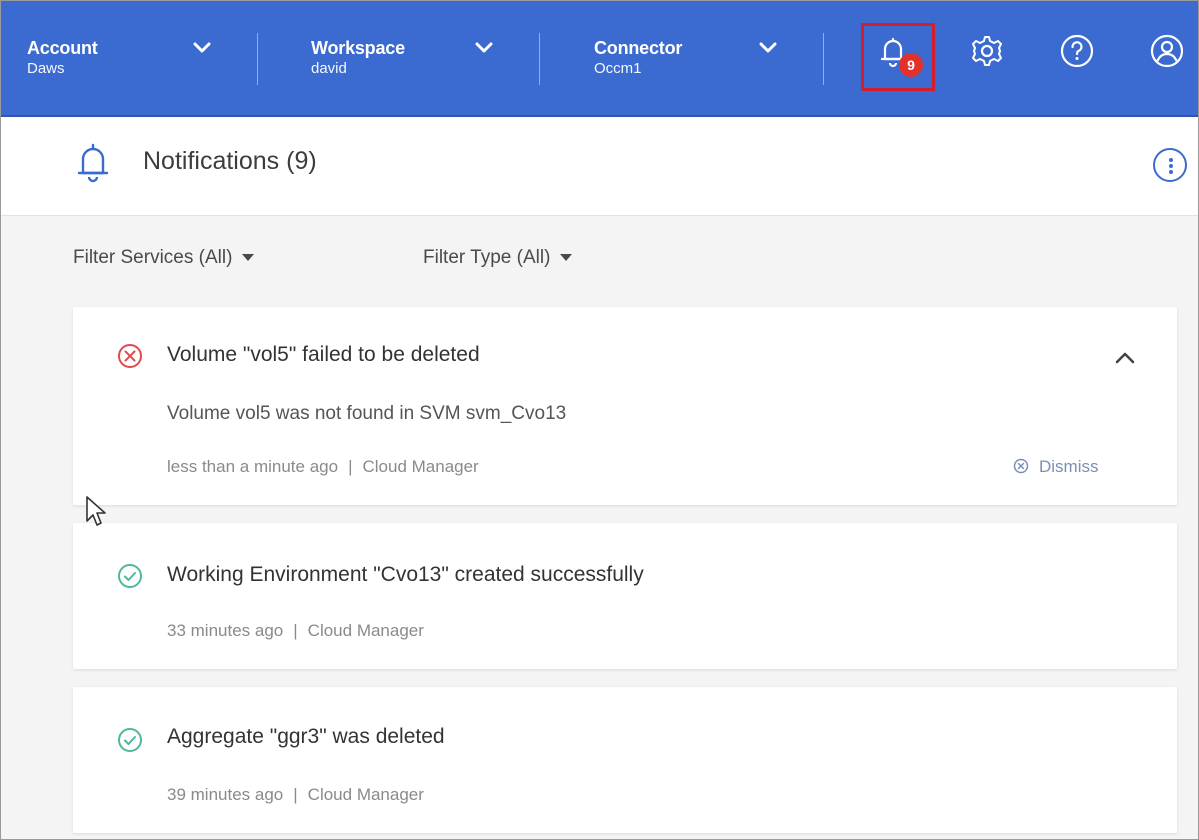  I want to click on filter-services-dropdown: Filter Services (All), so click(164, 258).